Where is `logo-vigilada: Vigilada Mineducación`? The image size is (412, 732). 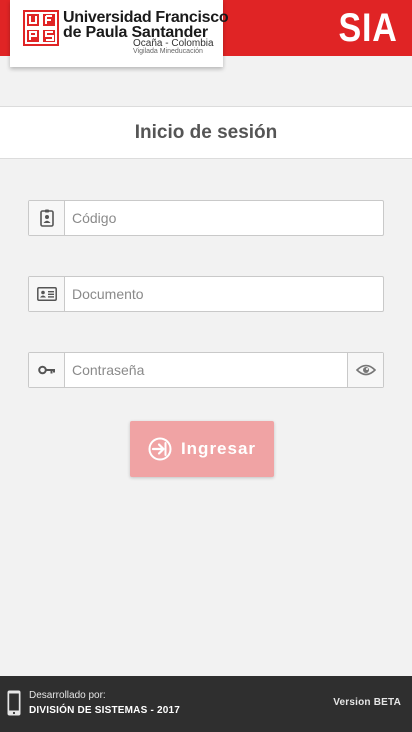
logo-vigilada: Vigilada Mineducación is located at coordinates (168, 51).